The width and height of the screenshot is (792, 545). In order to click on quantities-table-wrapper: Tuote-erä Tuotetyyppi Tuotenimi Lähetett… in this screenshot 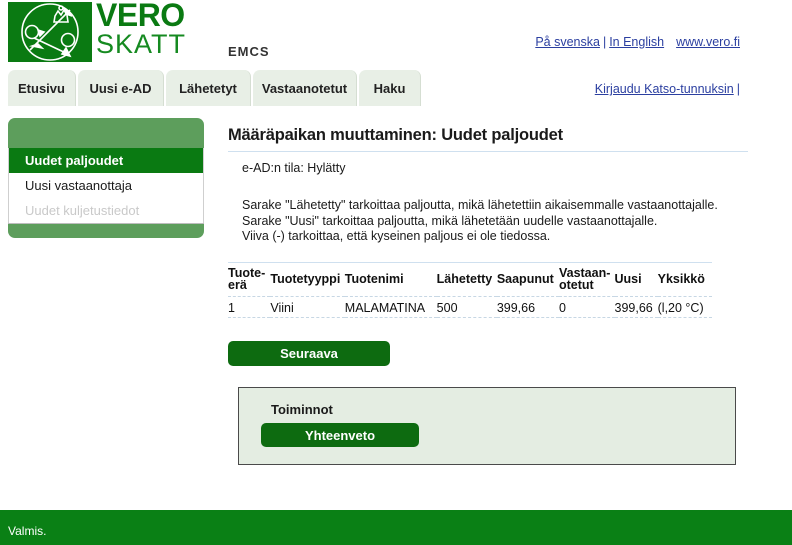, I will do `click(488, 289)`.